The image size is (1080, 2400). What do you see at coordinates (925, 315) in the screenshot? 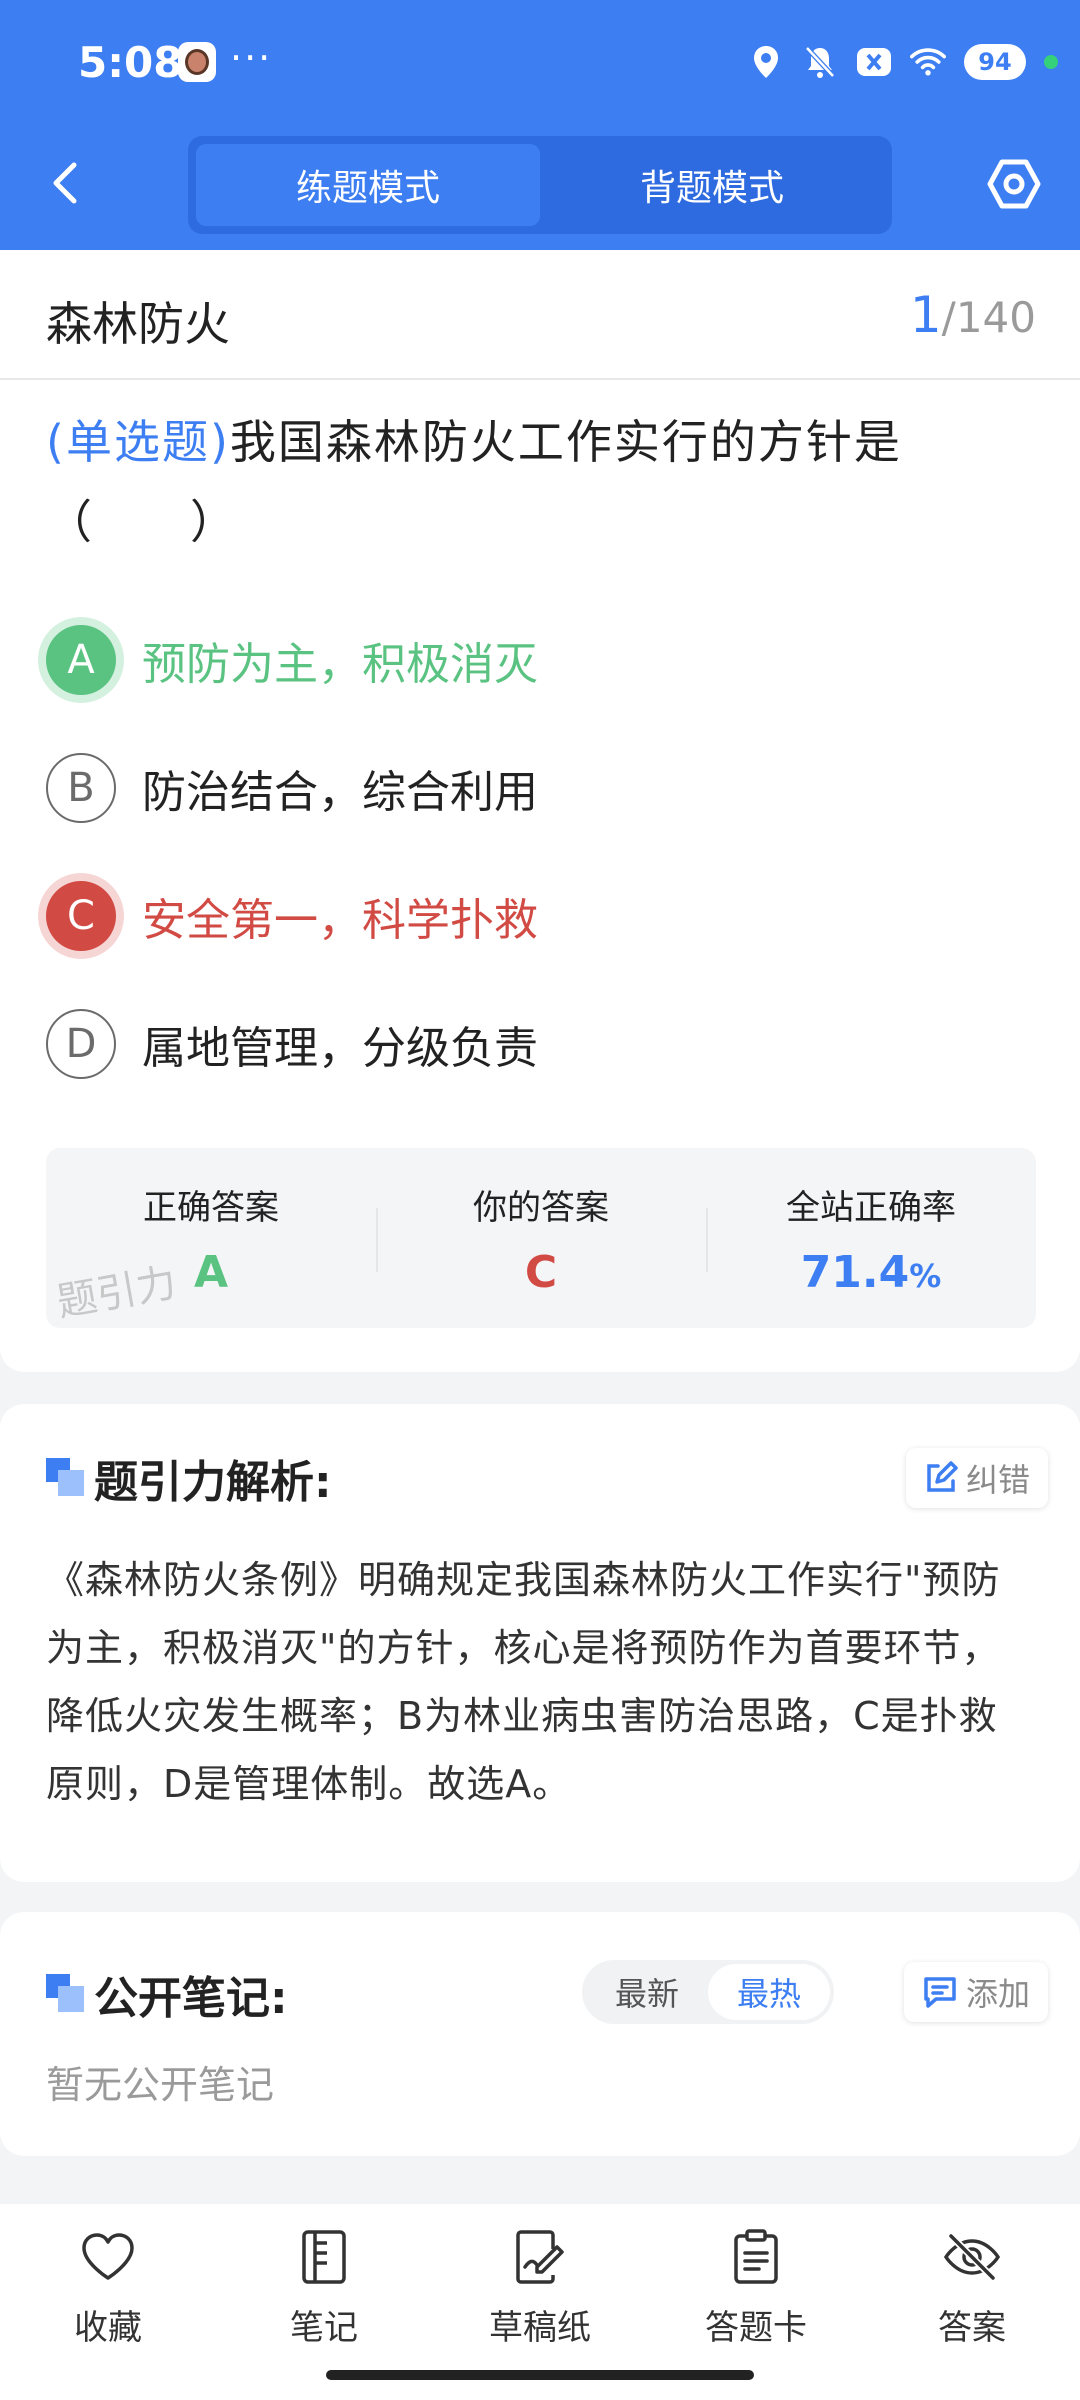
I see `current-question-number: 1` at bounding box center [925, 315].